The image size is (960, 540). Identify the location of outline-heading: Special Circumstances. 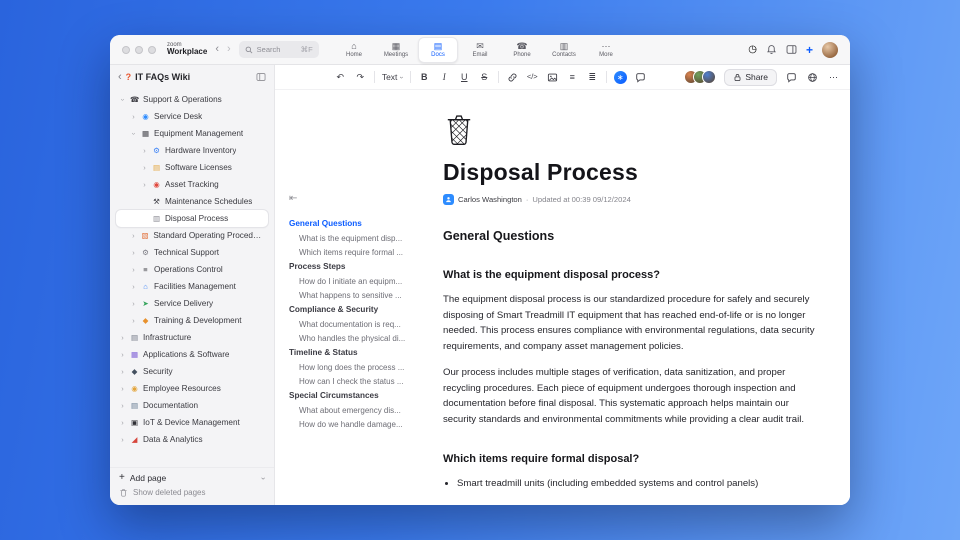
(364, 395).